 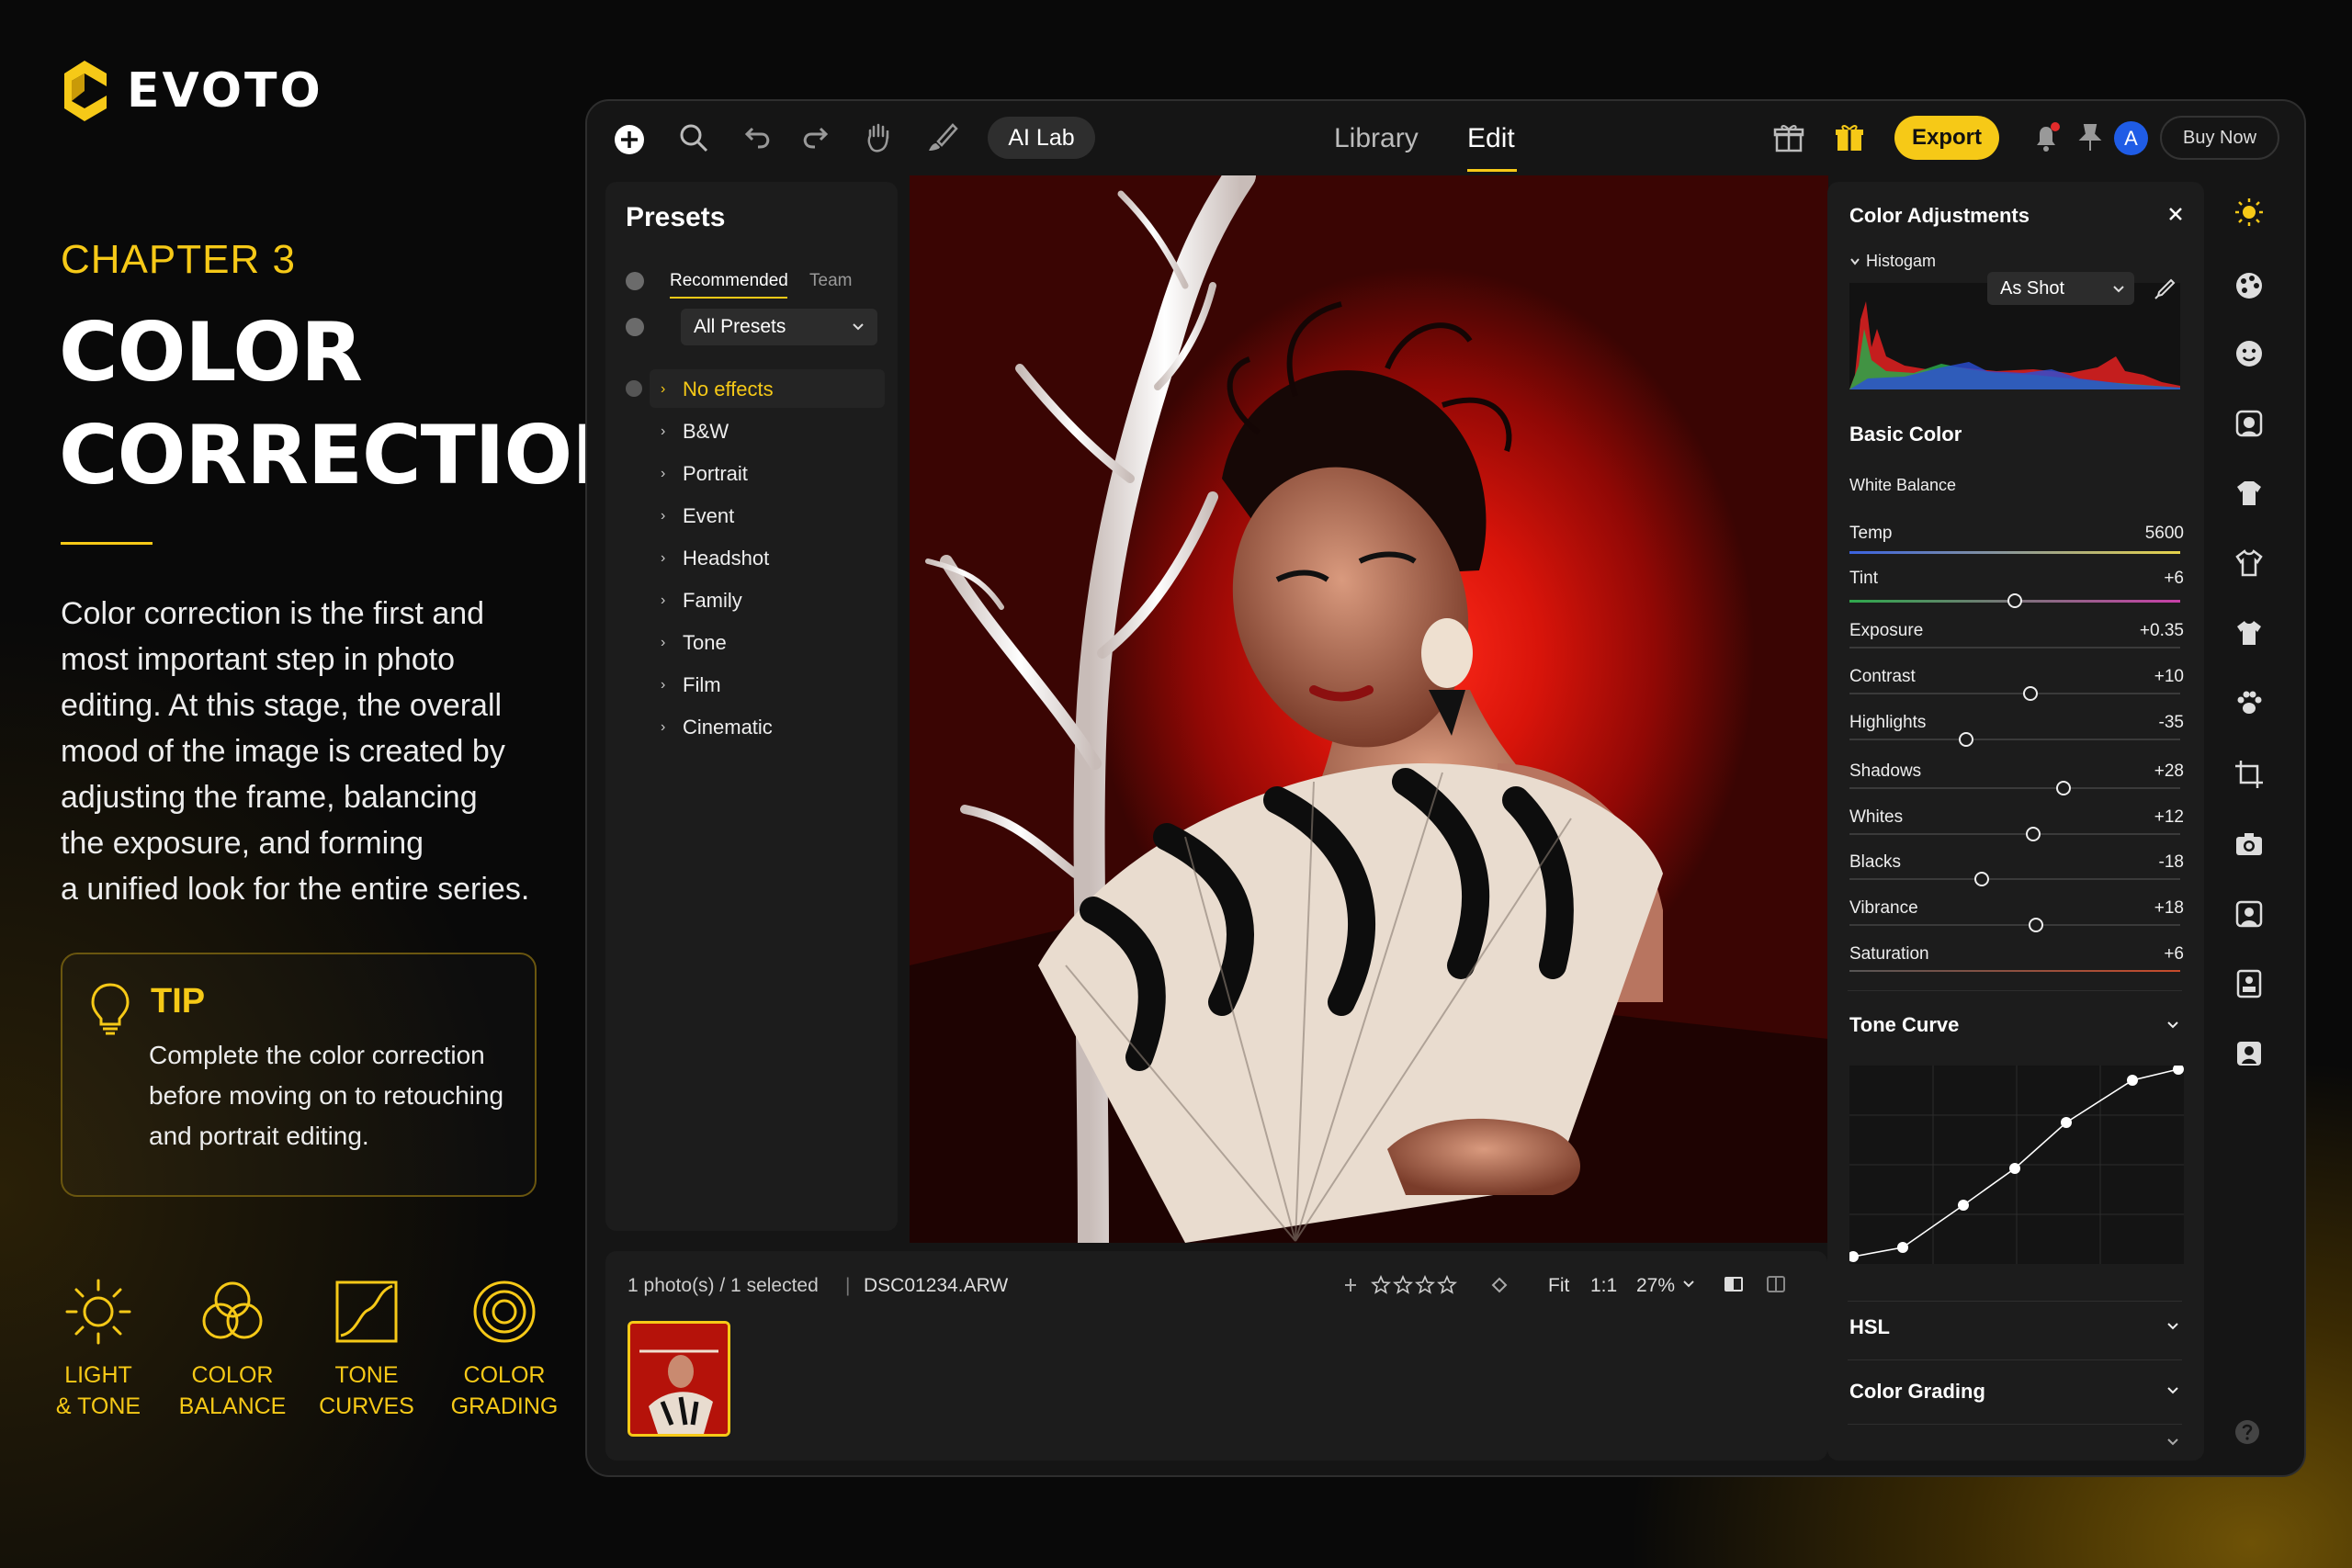 I want to click on tab-edit: Edit, so click(x=1491, y=139).